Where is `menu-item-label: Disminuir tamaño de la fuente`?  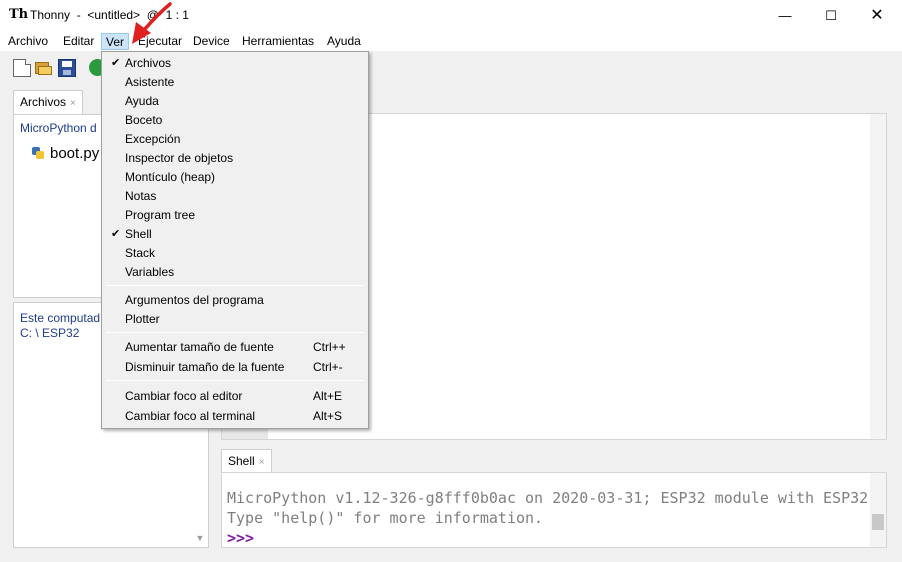 menu-item-label: Disminuir tamaño de la fuente is located at coordinates (205, 367).